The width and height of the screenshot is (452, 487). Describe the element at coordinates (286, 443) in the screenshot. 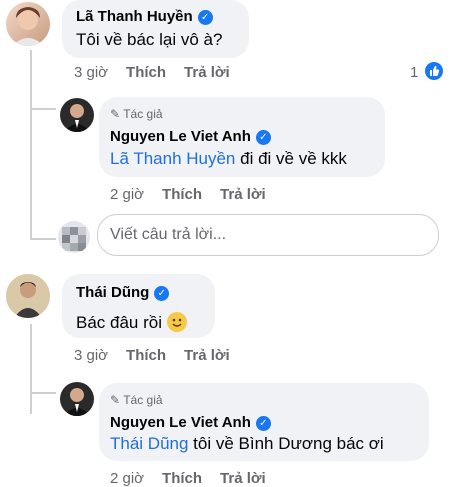

I see `comment-text-body: tôi về Bình Dương bác ơi` at that location.